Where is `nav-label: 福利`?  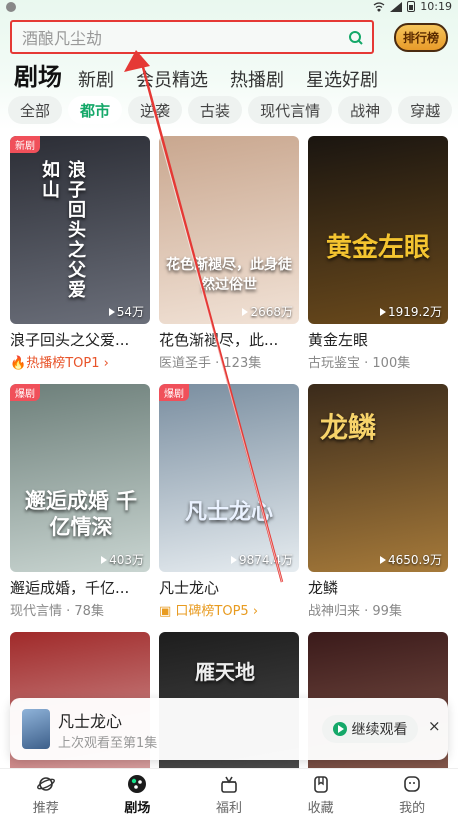
nav-label: 福利 is located at coordinates (228, 808).